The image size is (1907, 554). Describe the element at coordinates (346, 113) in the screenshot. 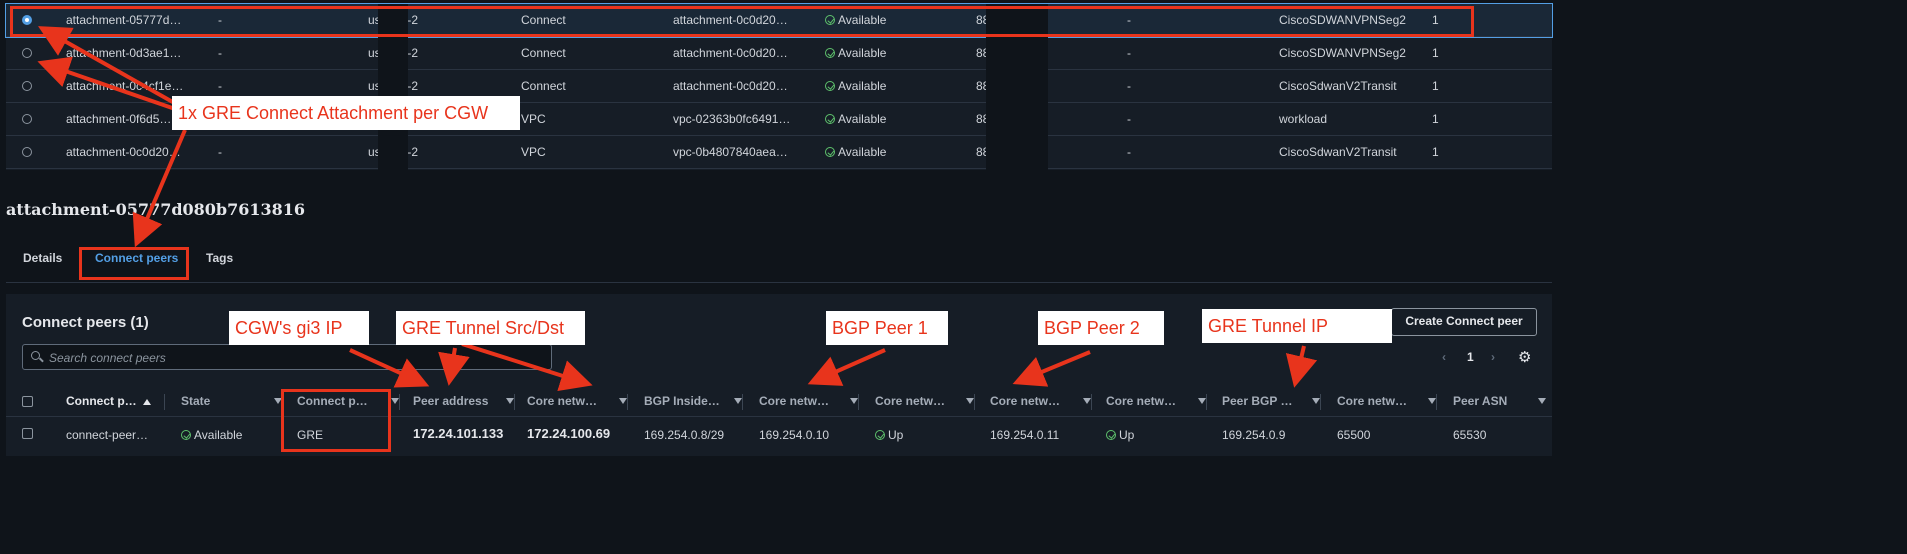

I see `annotation-per-cgw: 1x GRE Connect Attachment per CGW` at that location.